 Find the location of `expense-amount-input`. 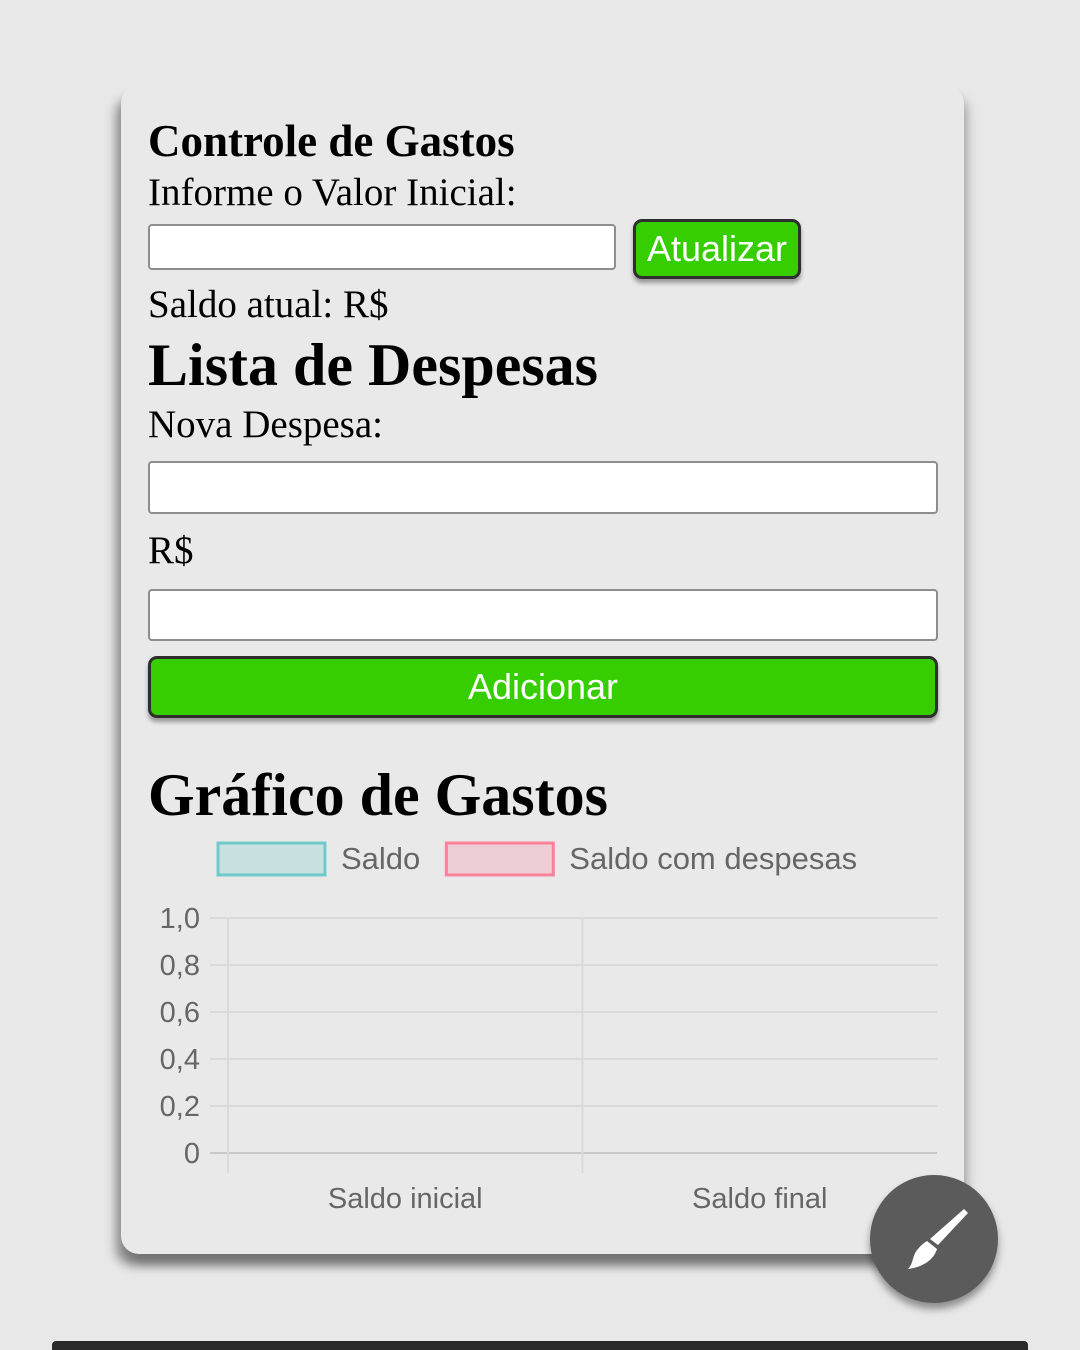

expense-amount-input is located at coordinates (543, 615).